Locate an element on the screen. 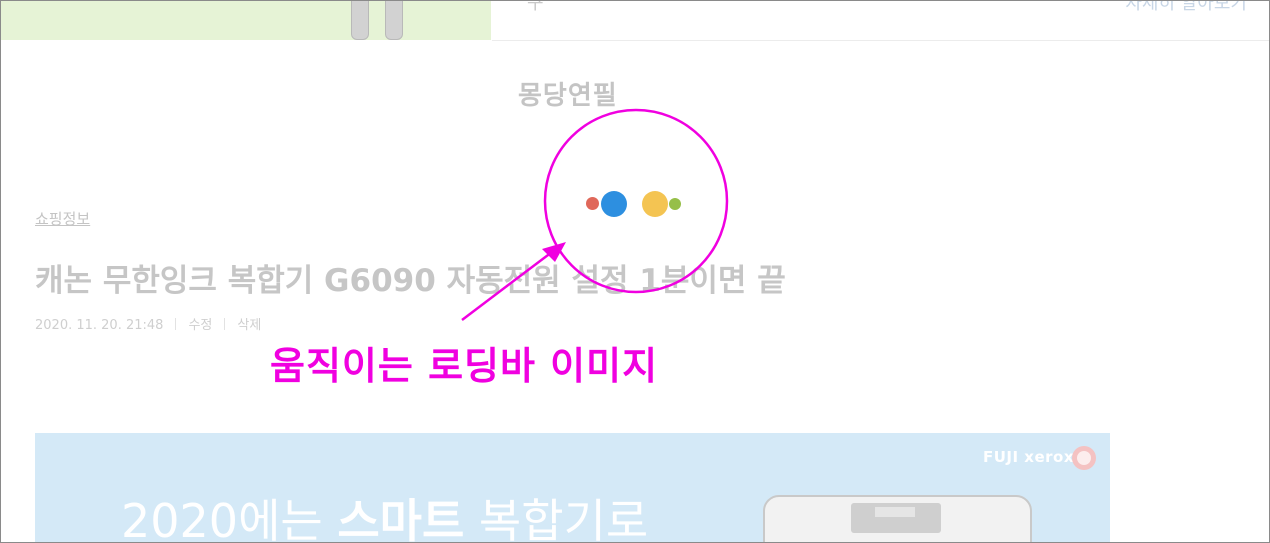 The height and width of the screenshot is (543, 1270). blog-title: 몽당연필 is located at coordinates (568, 93).